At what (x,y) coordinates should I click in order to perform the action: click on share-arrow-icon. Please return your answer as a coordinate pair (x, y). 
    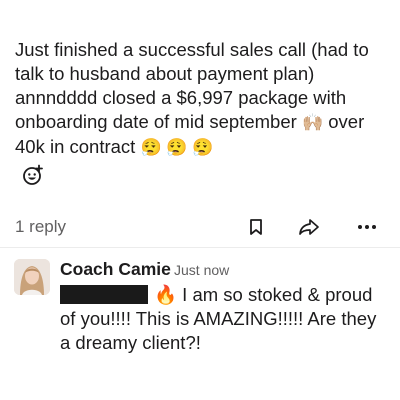
    Looking at the image, I should click on (309, 227).